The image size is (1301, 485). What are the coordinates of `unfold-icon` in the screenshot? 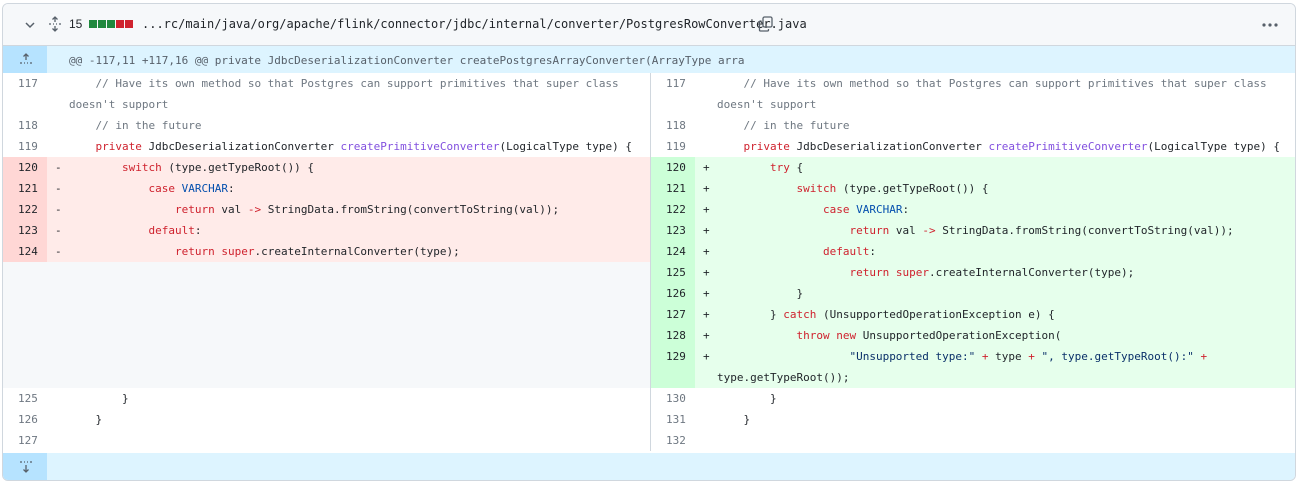 It's located at (55, 24).